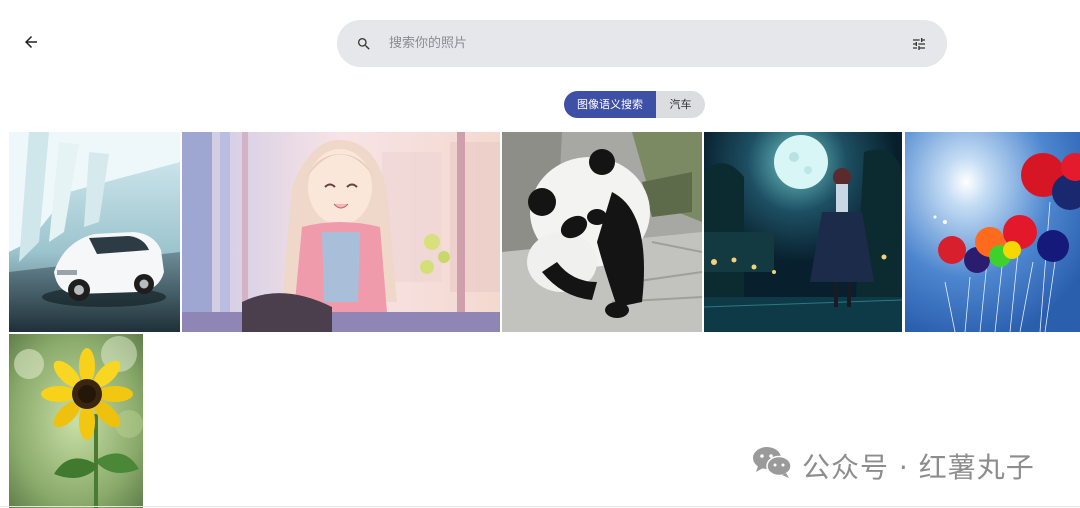 The height and width of the screenshot is (508, 1080). What do you see at coordinates (680, 104) in the screenshot?
I see `chip-car: 汽车` at bounding box center [680, 104].